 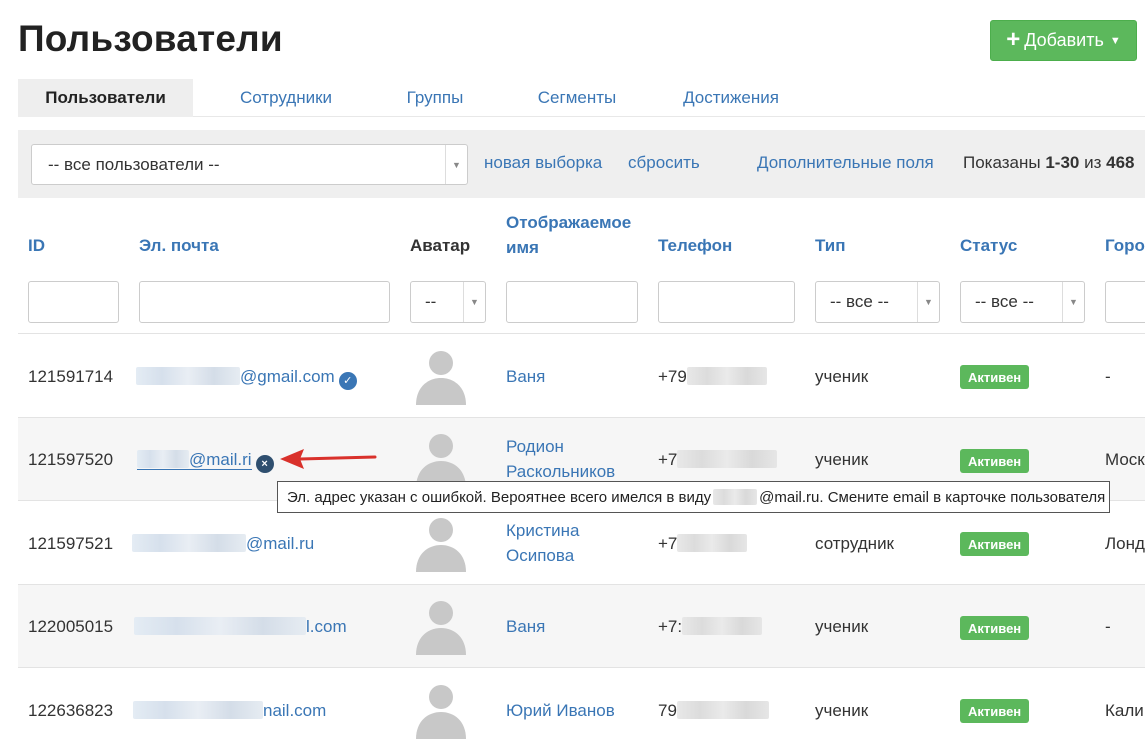 What do you see at coordinates (572, 302) in the screenshot?
I see `filter-name-input` at bounding box center [572, 302].